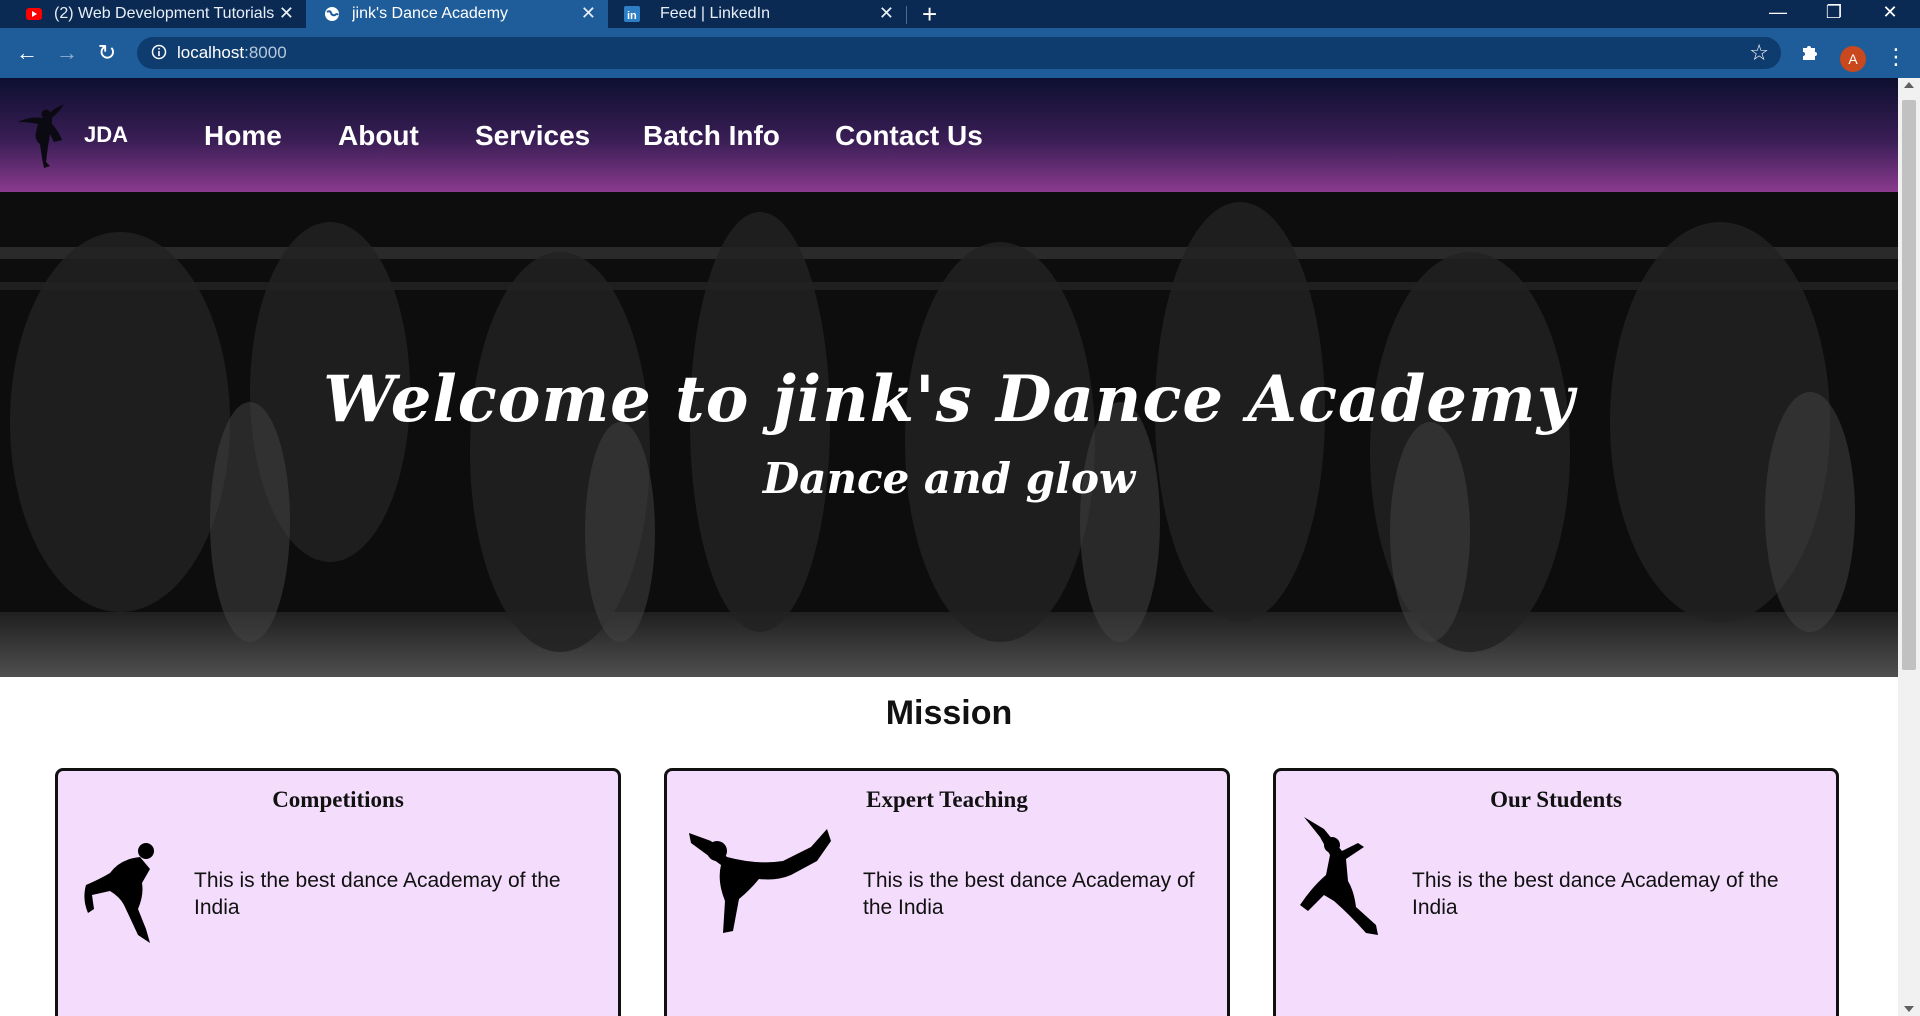  I want to click on reload-button: ↻, so click(107, 53).